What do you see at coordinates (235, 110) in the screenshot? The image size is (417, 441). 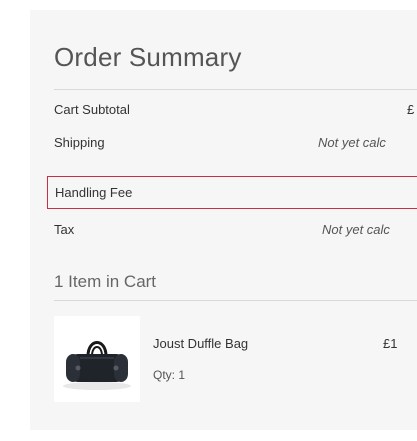 I see `cart-subtotal-row: Cart Subtotal £` at bounding box center [235, 110].